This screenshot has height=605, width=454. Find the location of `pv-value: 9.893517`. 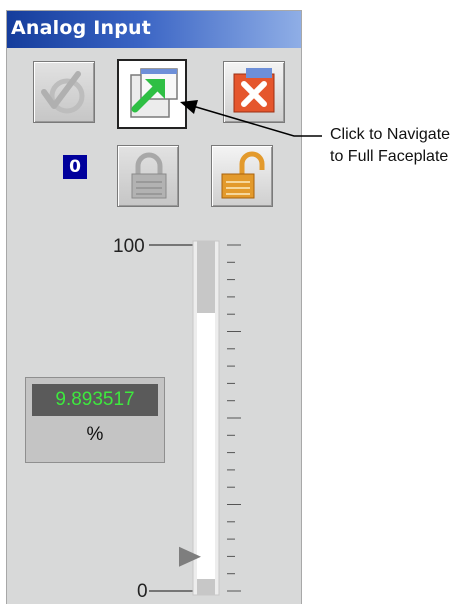

pv-value: 9.893517 is located at coordinates (95, 400).